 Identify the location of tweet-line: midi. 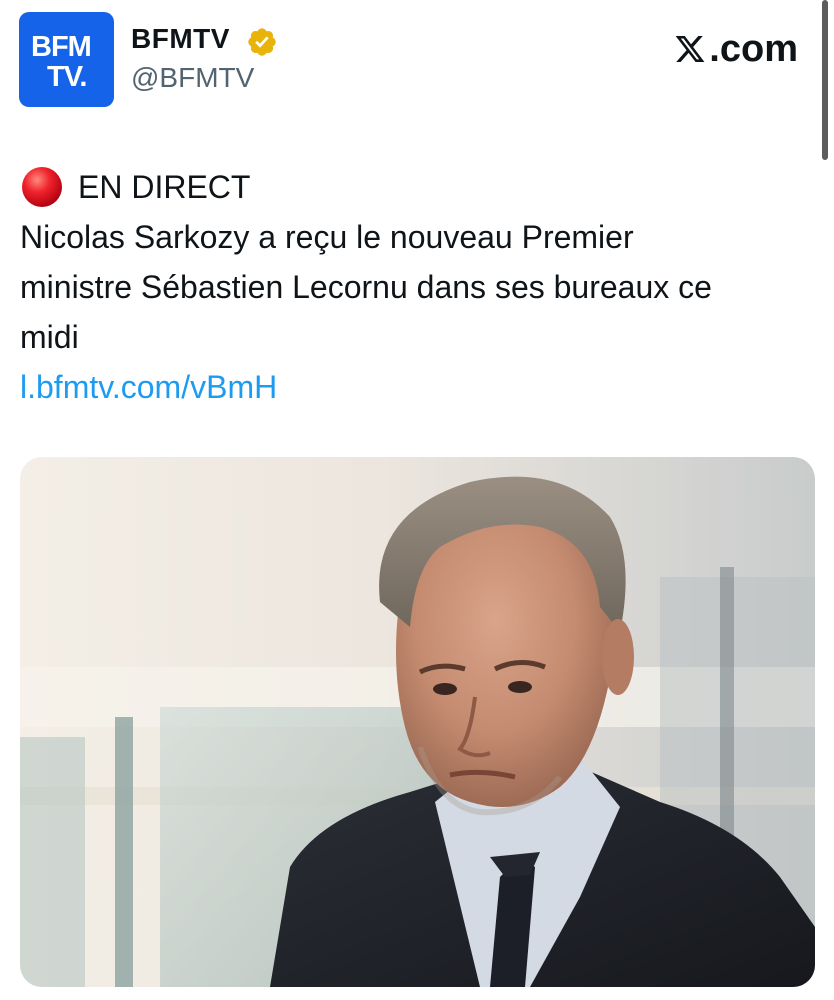
(49, 337).